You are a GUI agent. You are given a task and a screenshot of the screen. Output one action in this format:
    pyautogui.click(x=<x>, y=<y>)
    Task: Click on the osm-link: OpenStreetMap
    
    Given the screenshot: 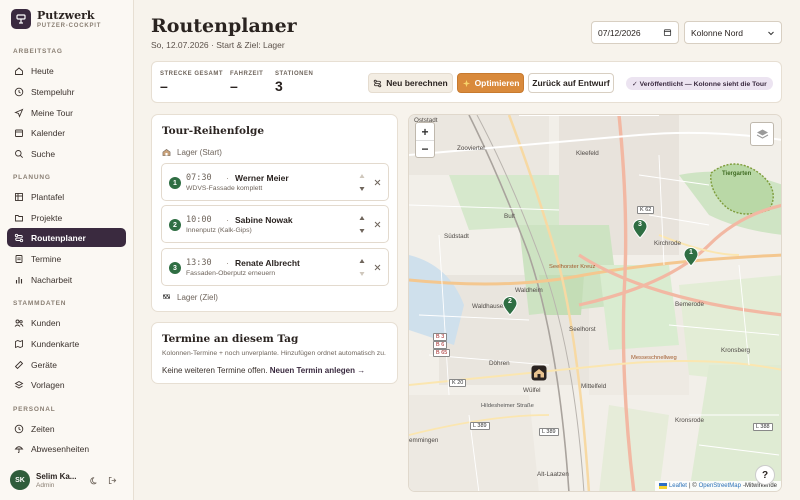 What is the action you would take?
    pyautogui.click(x=720, y=486)
    